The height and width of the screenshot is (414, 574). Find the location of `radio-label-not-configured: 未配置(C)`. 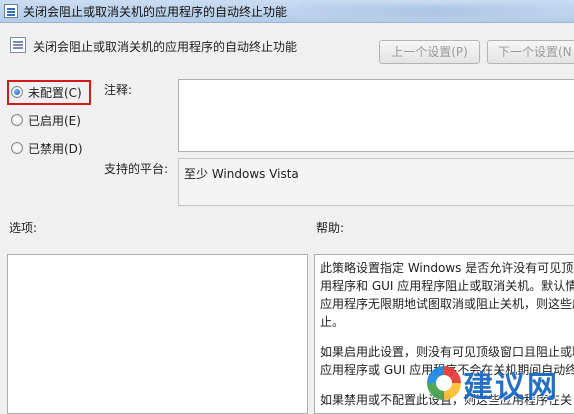

radio-label-not-configured: 未配置(C) is located at coordinates (55, 92).